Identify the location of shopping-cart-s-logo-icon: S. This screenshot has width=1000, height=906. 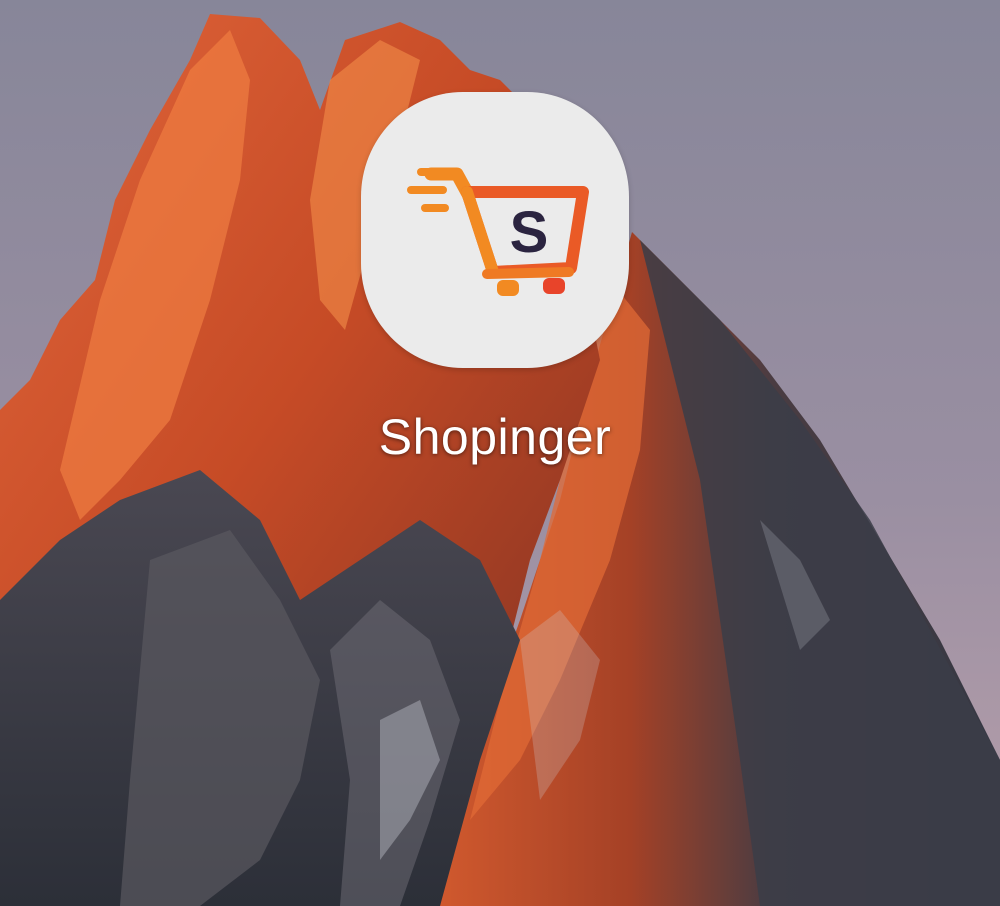
(498, 231).